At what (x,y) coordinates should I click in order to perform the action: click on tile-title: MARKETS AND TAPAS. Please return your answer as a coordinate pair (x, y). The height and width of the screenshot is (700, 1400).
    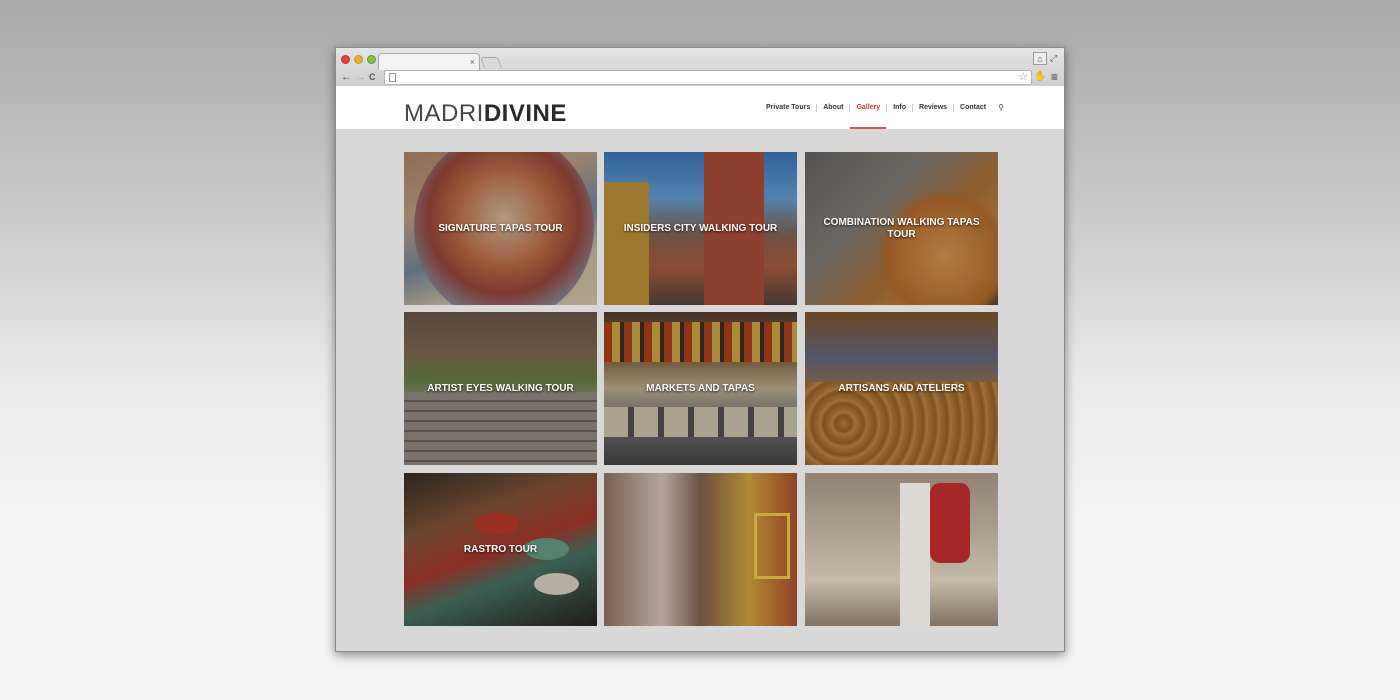
    Looking at the image, I should click on (700, 388).